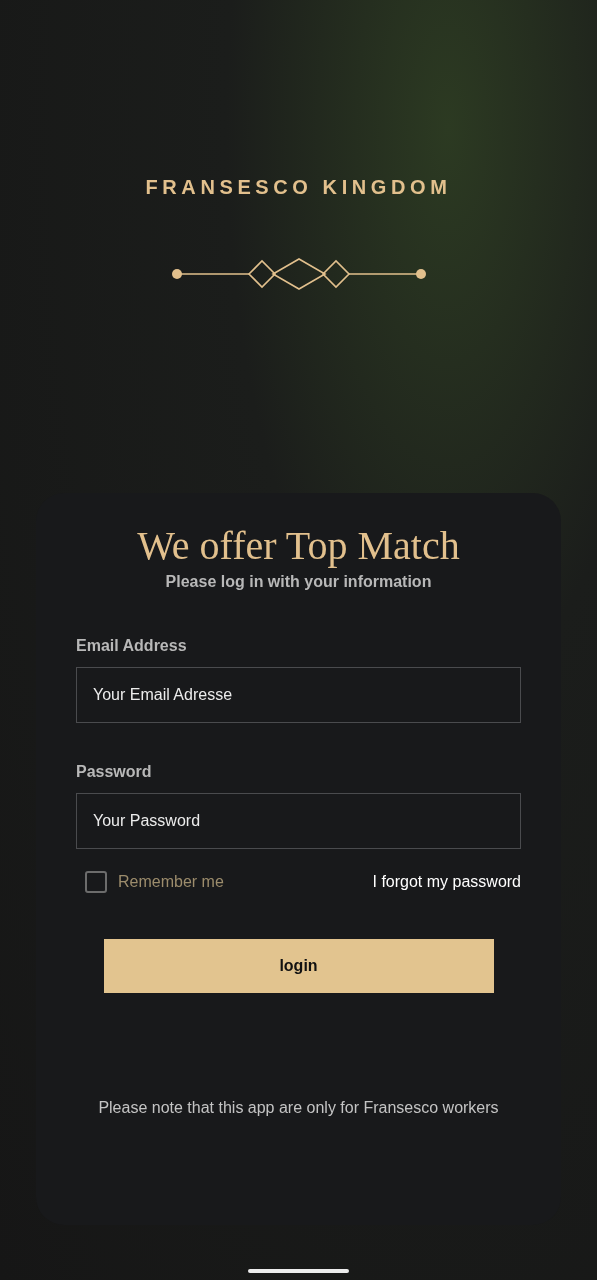 This screenshot has width=597, height=1280. Describe the element at coordinates (298, 582) in the screenshot. I see `card-subtitle: Please log in with your information` at that location.